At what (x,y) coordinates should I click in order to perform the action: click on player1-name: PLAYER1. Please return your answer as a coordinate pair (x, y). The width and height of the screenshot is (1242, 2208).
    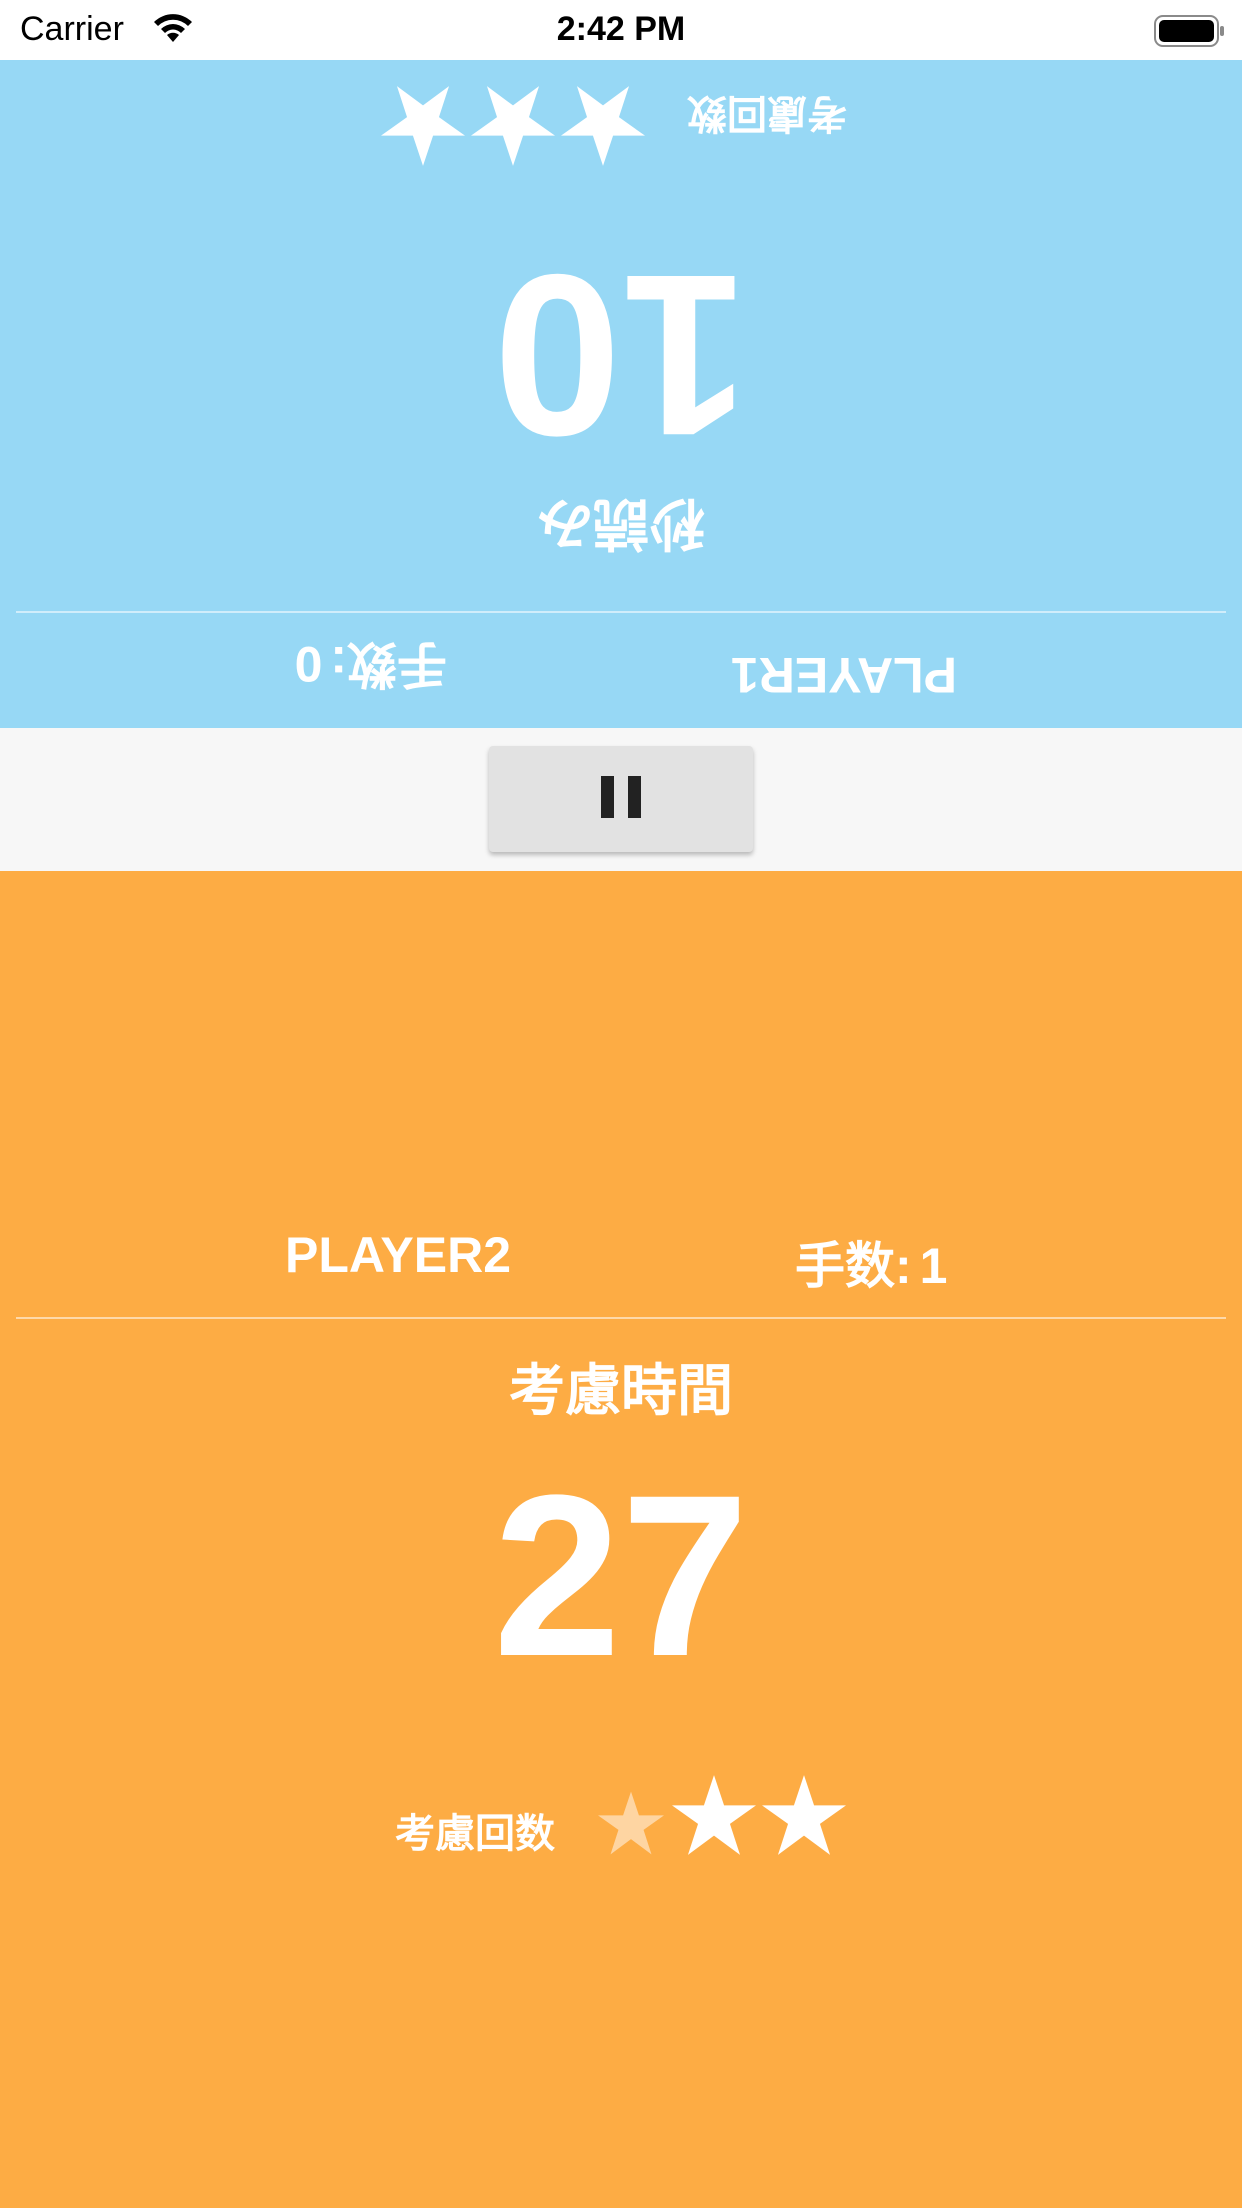
    Looking at the image, I should click on (843, 675).